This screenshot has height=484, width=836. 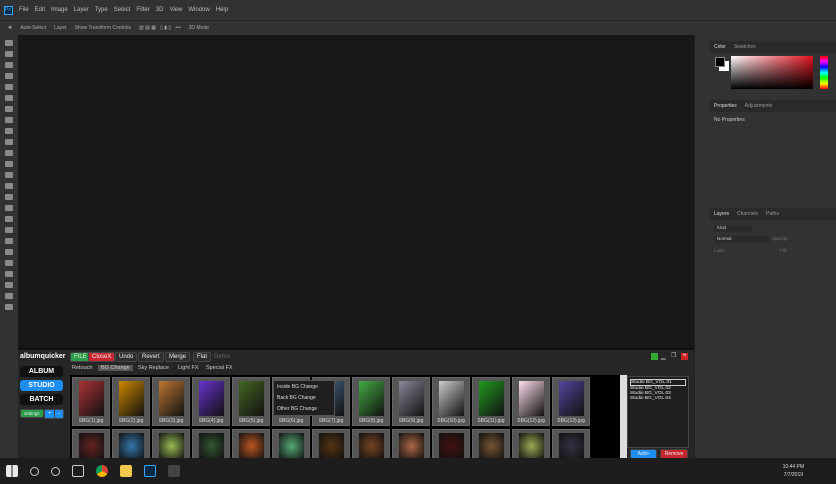 I want to click on list-item: Studio BG_VOL.04, so click(x=658, y=398).